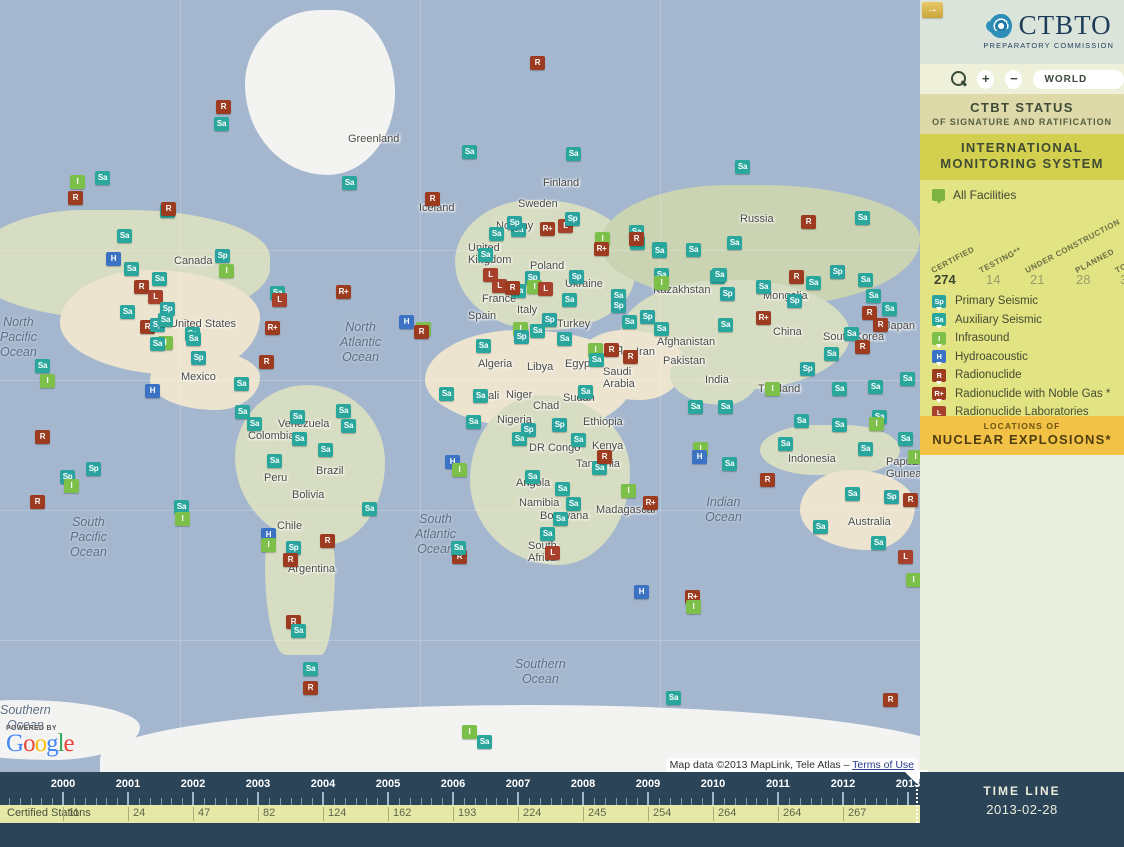 Image resolution: width=1124 pixels, height=847 pixels. Describe the element at coordinates (63, 784) in the screenshot. I see `timeline-year-label: 2000` at that location.